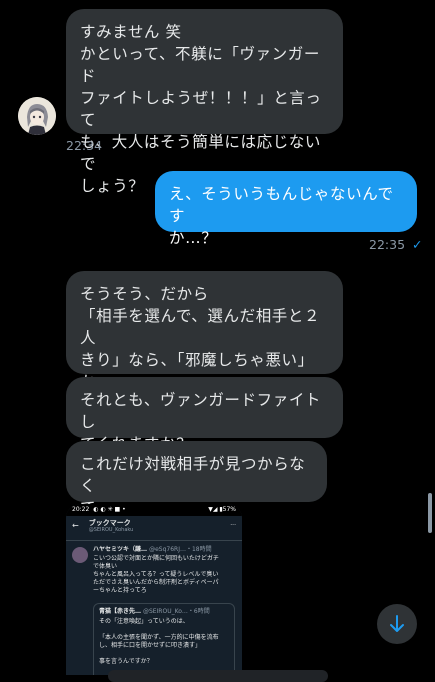  I want to click on message-bubble-sent: え、そういうもんじゃないんです か…？, so click(286, 209).